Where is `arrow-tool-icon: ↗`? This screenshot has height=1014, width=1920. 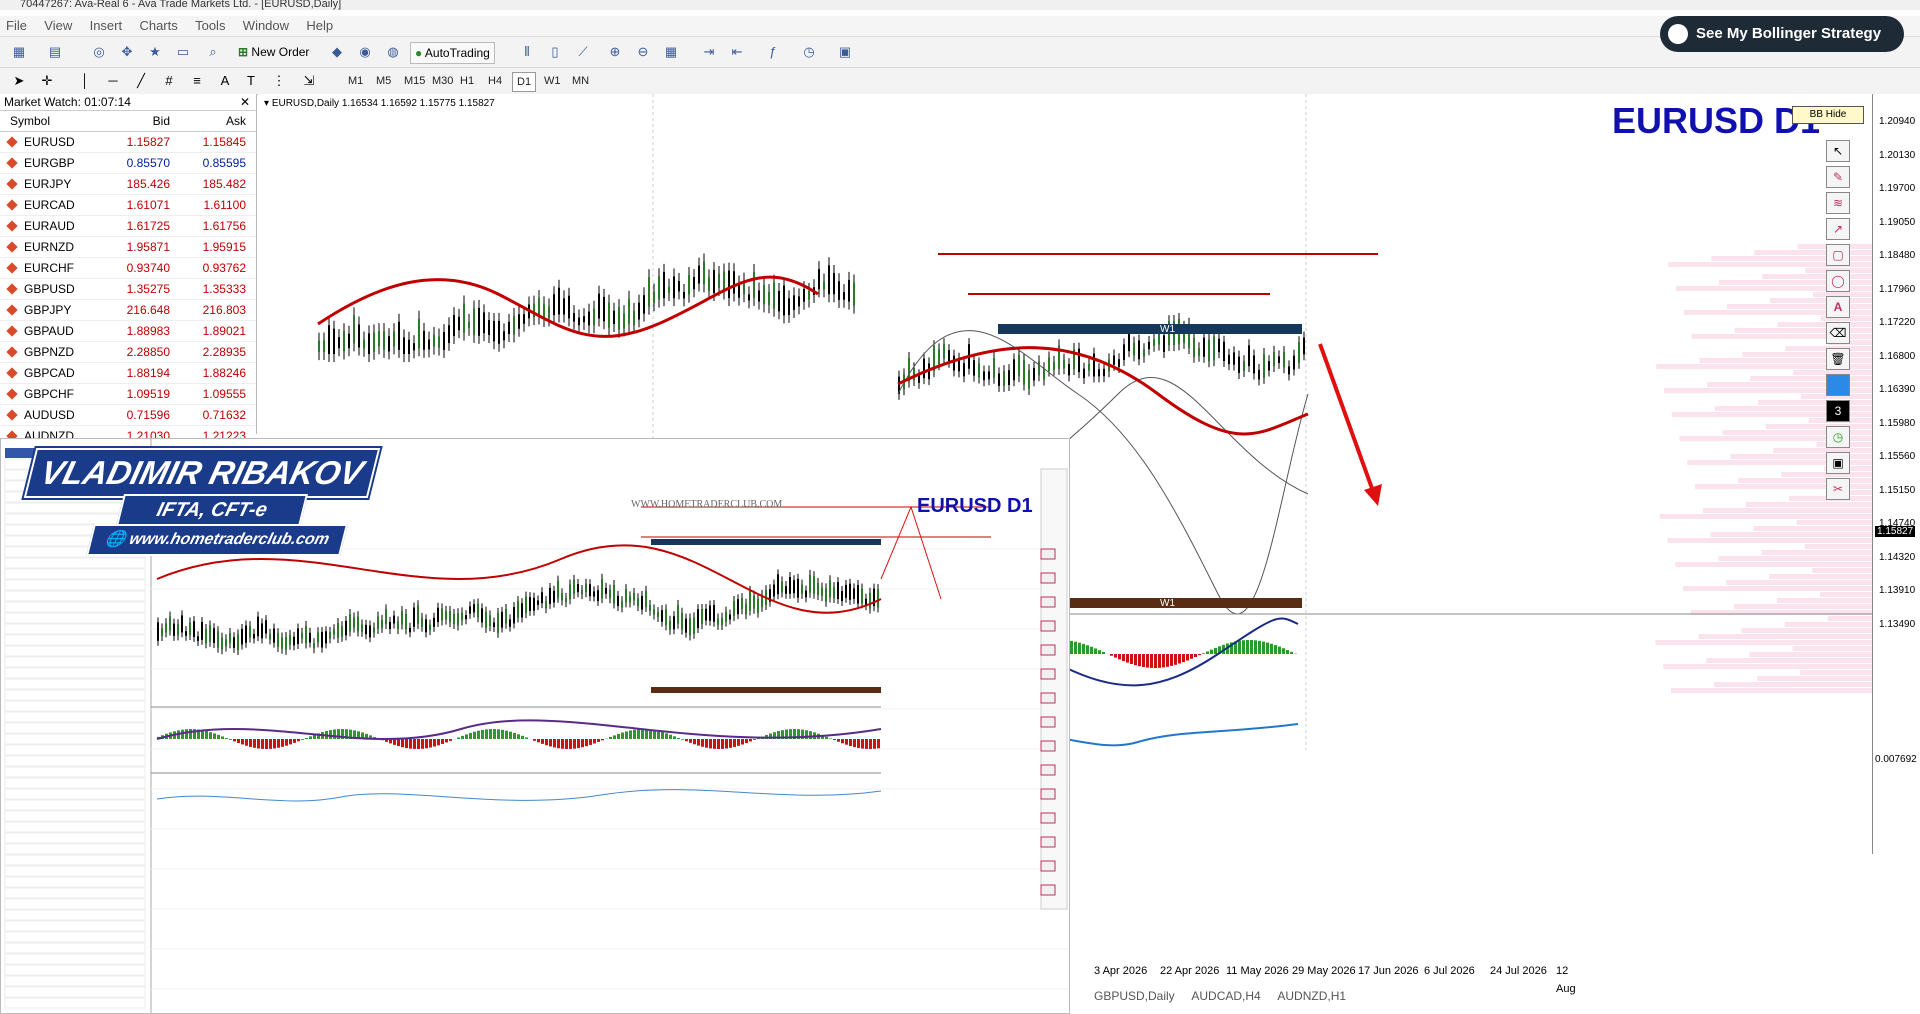
arrow-tool-icon: ↗ is located at coordinates (1838, 229).